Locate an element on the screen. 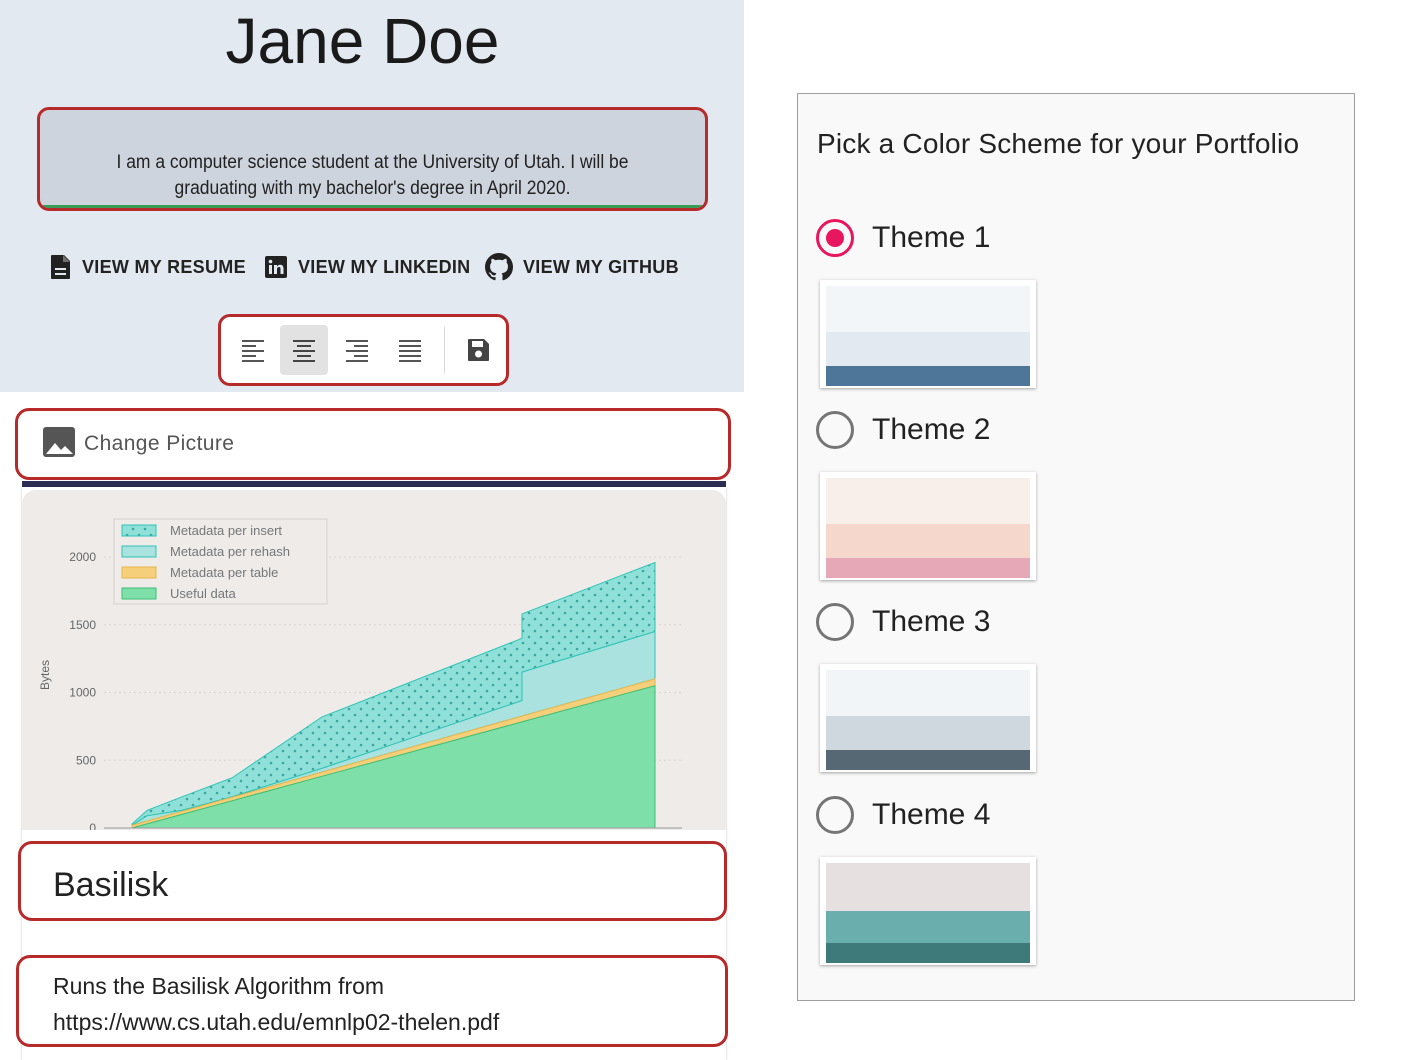 This screenshot has height=1060, width=1412. bio-underline is located at coordinates (372, 206).